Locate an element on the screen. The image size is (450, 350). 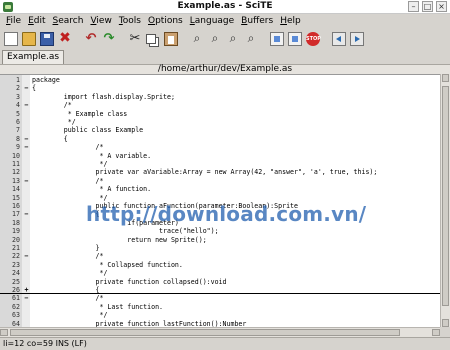
menu-language: Language is located at coordinates (212, 21).